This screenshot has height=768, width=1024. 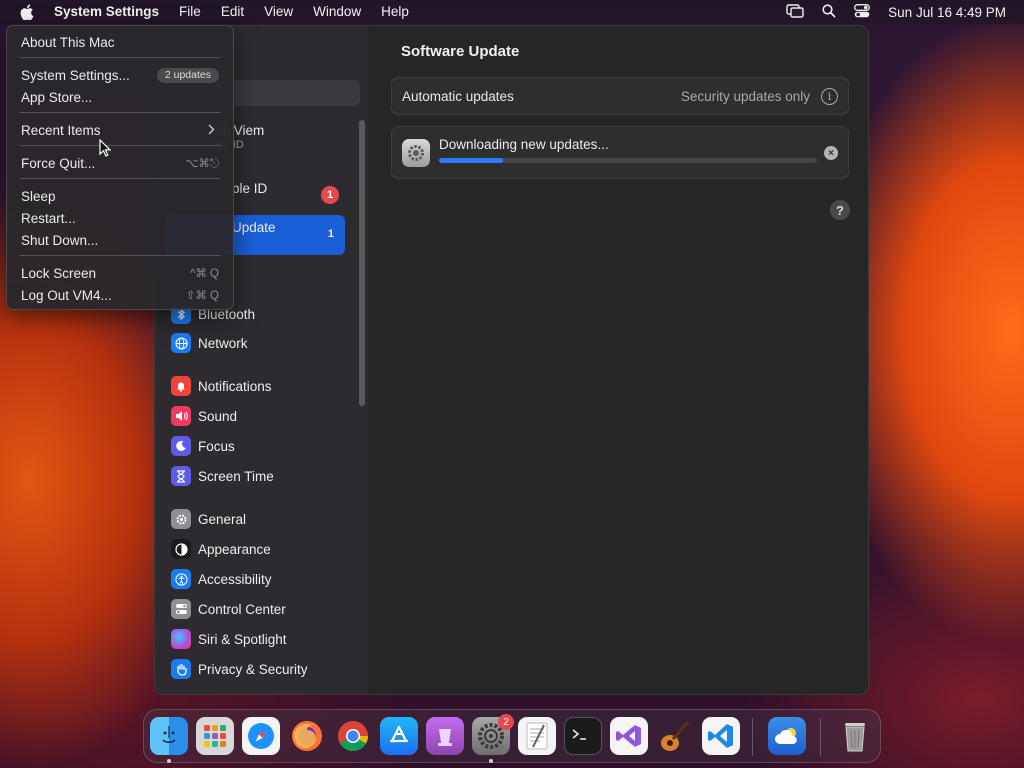 I want to click on apple-id-badge: 1, so click(x=330, y=195).